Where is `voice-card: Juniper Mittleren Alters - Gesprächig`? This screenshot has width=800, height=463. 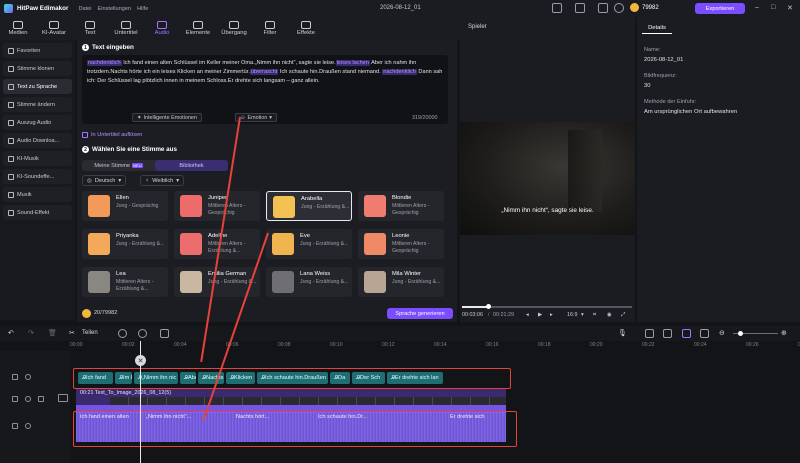
voice-card: Juniper Mittleren Alters - Gesprächig is located at coordinates (217, 206).